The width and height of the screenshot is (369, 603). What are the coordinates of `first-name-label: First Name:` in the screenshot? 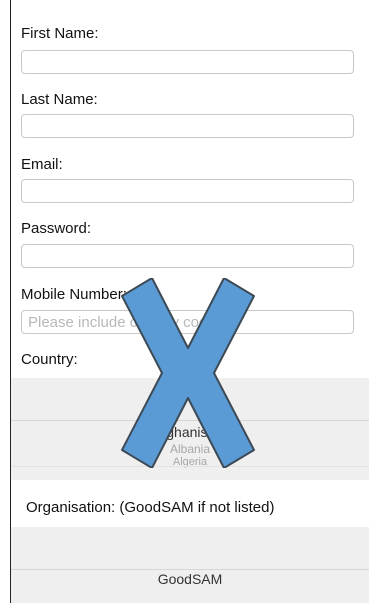 It's located at (60, 33).